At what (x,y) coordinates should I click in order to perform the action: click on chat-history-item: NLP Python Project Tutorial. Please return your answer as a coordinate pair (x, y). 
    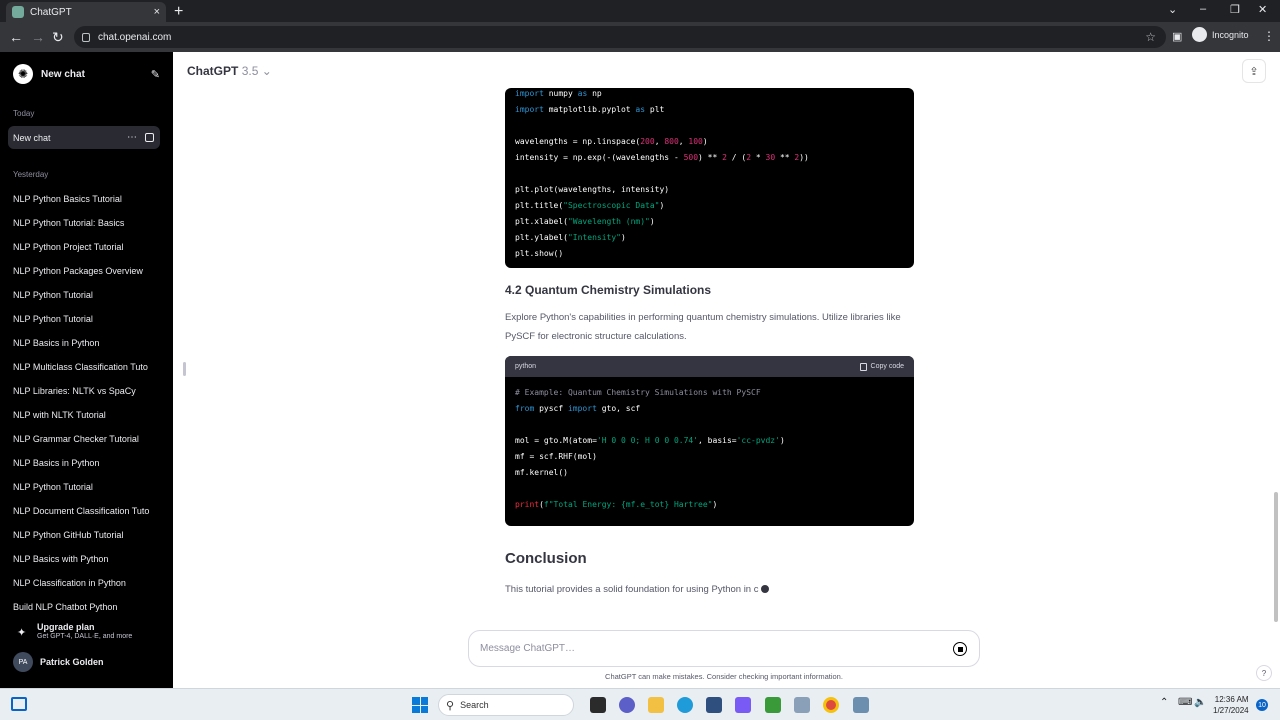
    Looking at the image, I should click on (83, 252).